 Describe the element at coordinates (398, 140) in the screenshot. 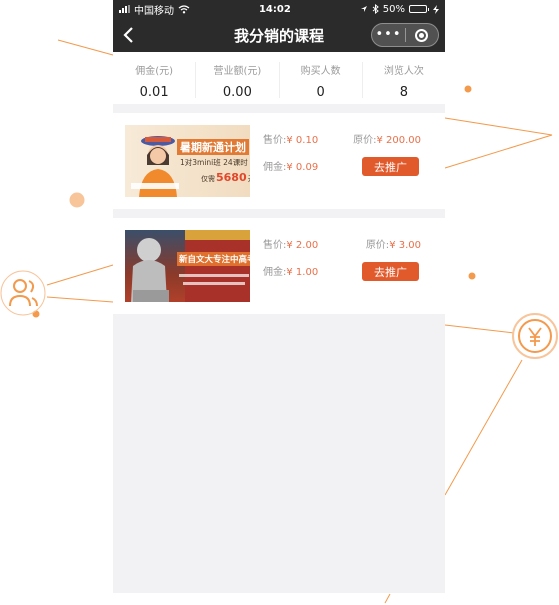

I see `original-price-value: ¥ 200.00` at that location.